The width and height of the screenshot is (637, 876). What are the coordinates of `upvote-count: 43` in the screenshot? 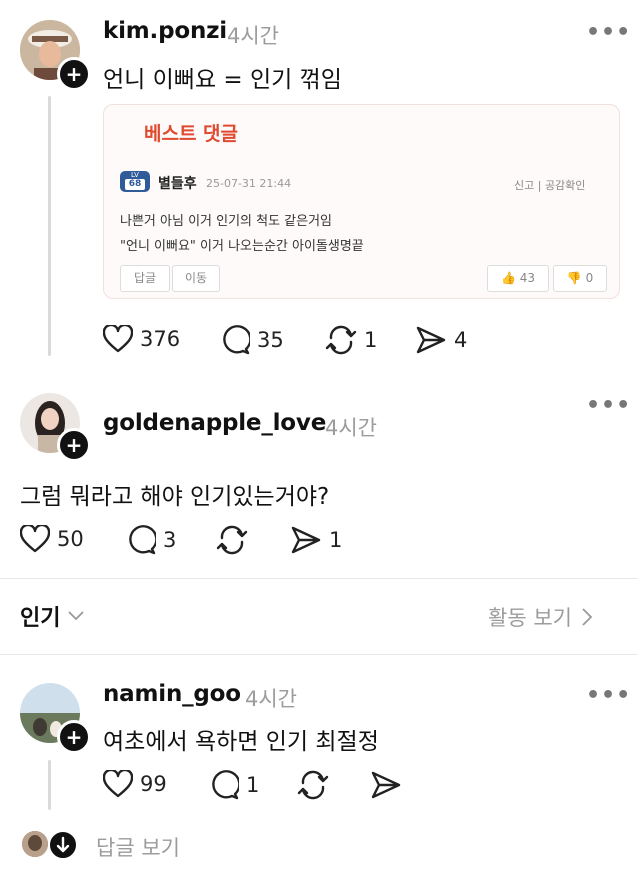 It's located at (527, 278).